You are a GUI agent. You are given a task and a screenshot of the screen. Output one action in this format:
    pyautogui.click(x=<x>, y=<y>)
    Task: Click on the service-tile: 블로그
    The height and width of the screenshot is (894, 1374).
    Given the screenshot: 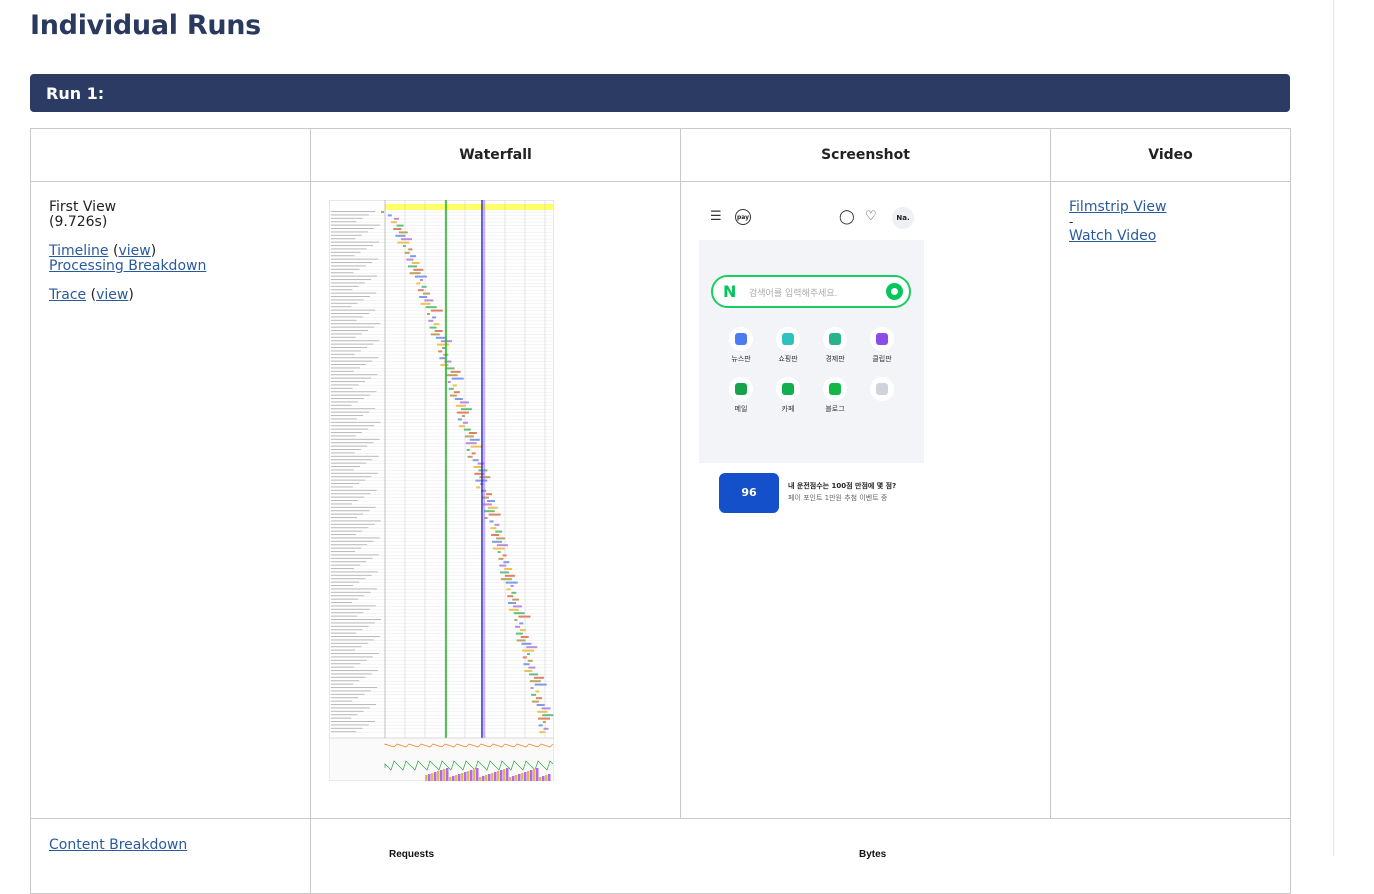 What is the action you would take?
    pyautogui.click(x=835, y=395)
    